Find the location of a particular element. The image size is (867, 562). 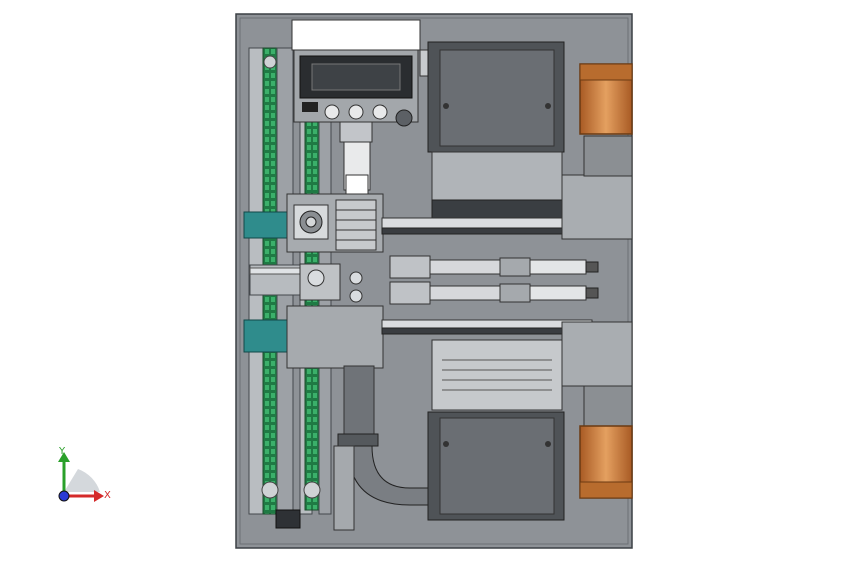

gearbox is located at coordinates (335, 223).